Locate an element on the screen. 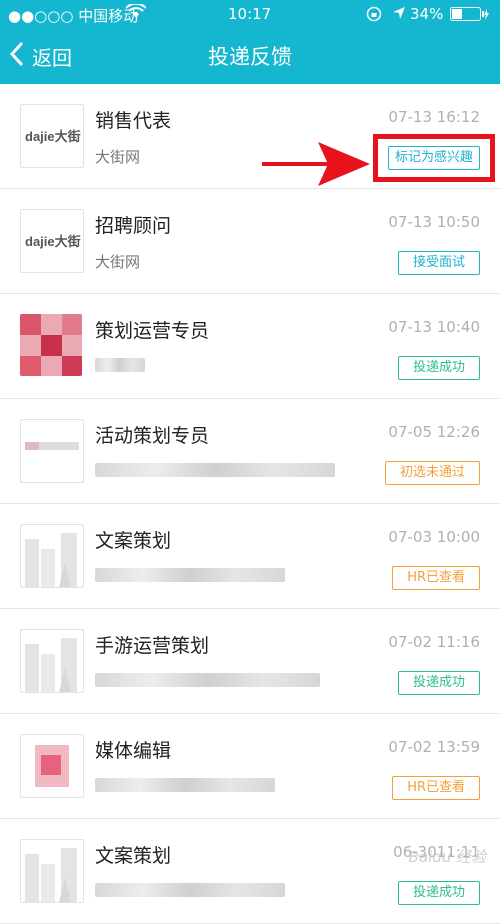 This screenshot has height=924, width=500. list-item: 手游运营策划 07-02 11:16 投递成功 is located at coordinates (250, 661).